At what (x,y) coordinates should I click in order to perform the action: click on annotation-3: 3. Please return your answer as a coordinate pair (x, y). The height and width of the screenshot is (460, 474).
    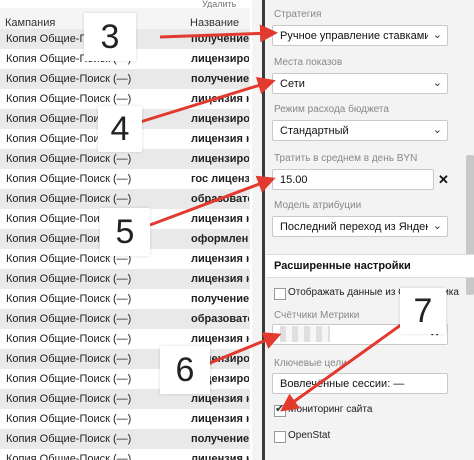
    Looking at the image, I should click on (110, 37).